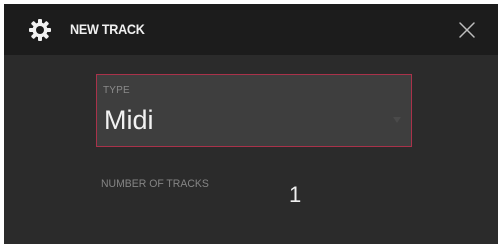 The height and width of the screenshot is (247, 501). Describe the element at coordinates (467, 30) in the screenshot. I see `close-icon` at that location.